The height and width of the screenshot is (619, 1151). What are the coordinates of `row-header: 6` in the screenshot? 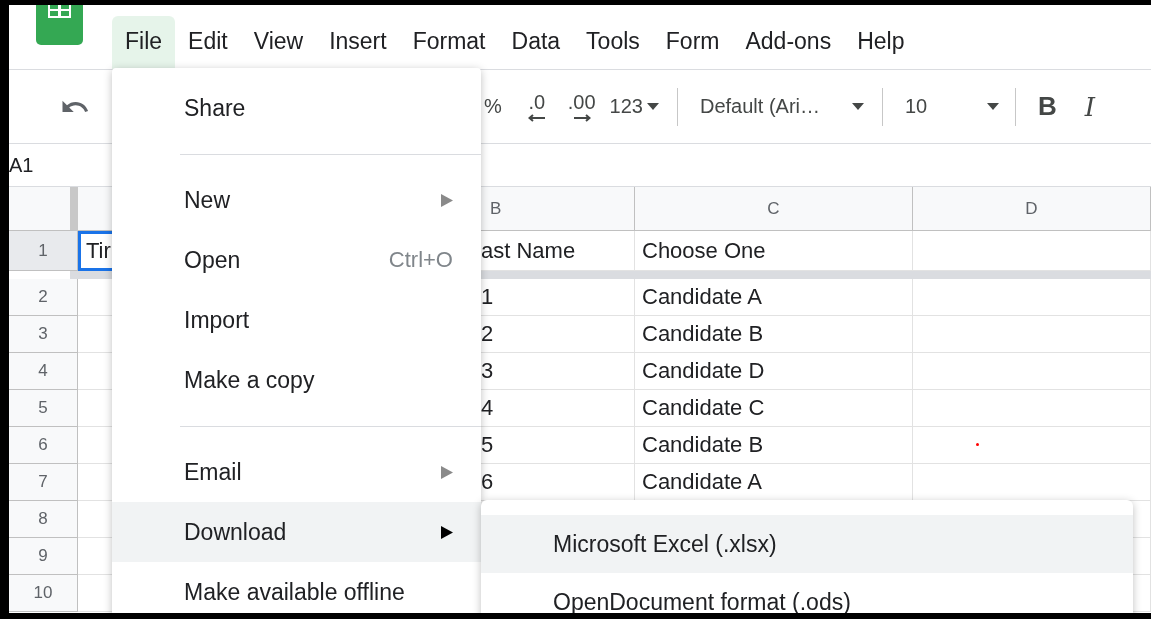 It's located at (43, 445).